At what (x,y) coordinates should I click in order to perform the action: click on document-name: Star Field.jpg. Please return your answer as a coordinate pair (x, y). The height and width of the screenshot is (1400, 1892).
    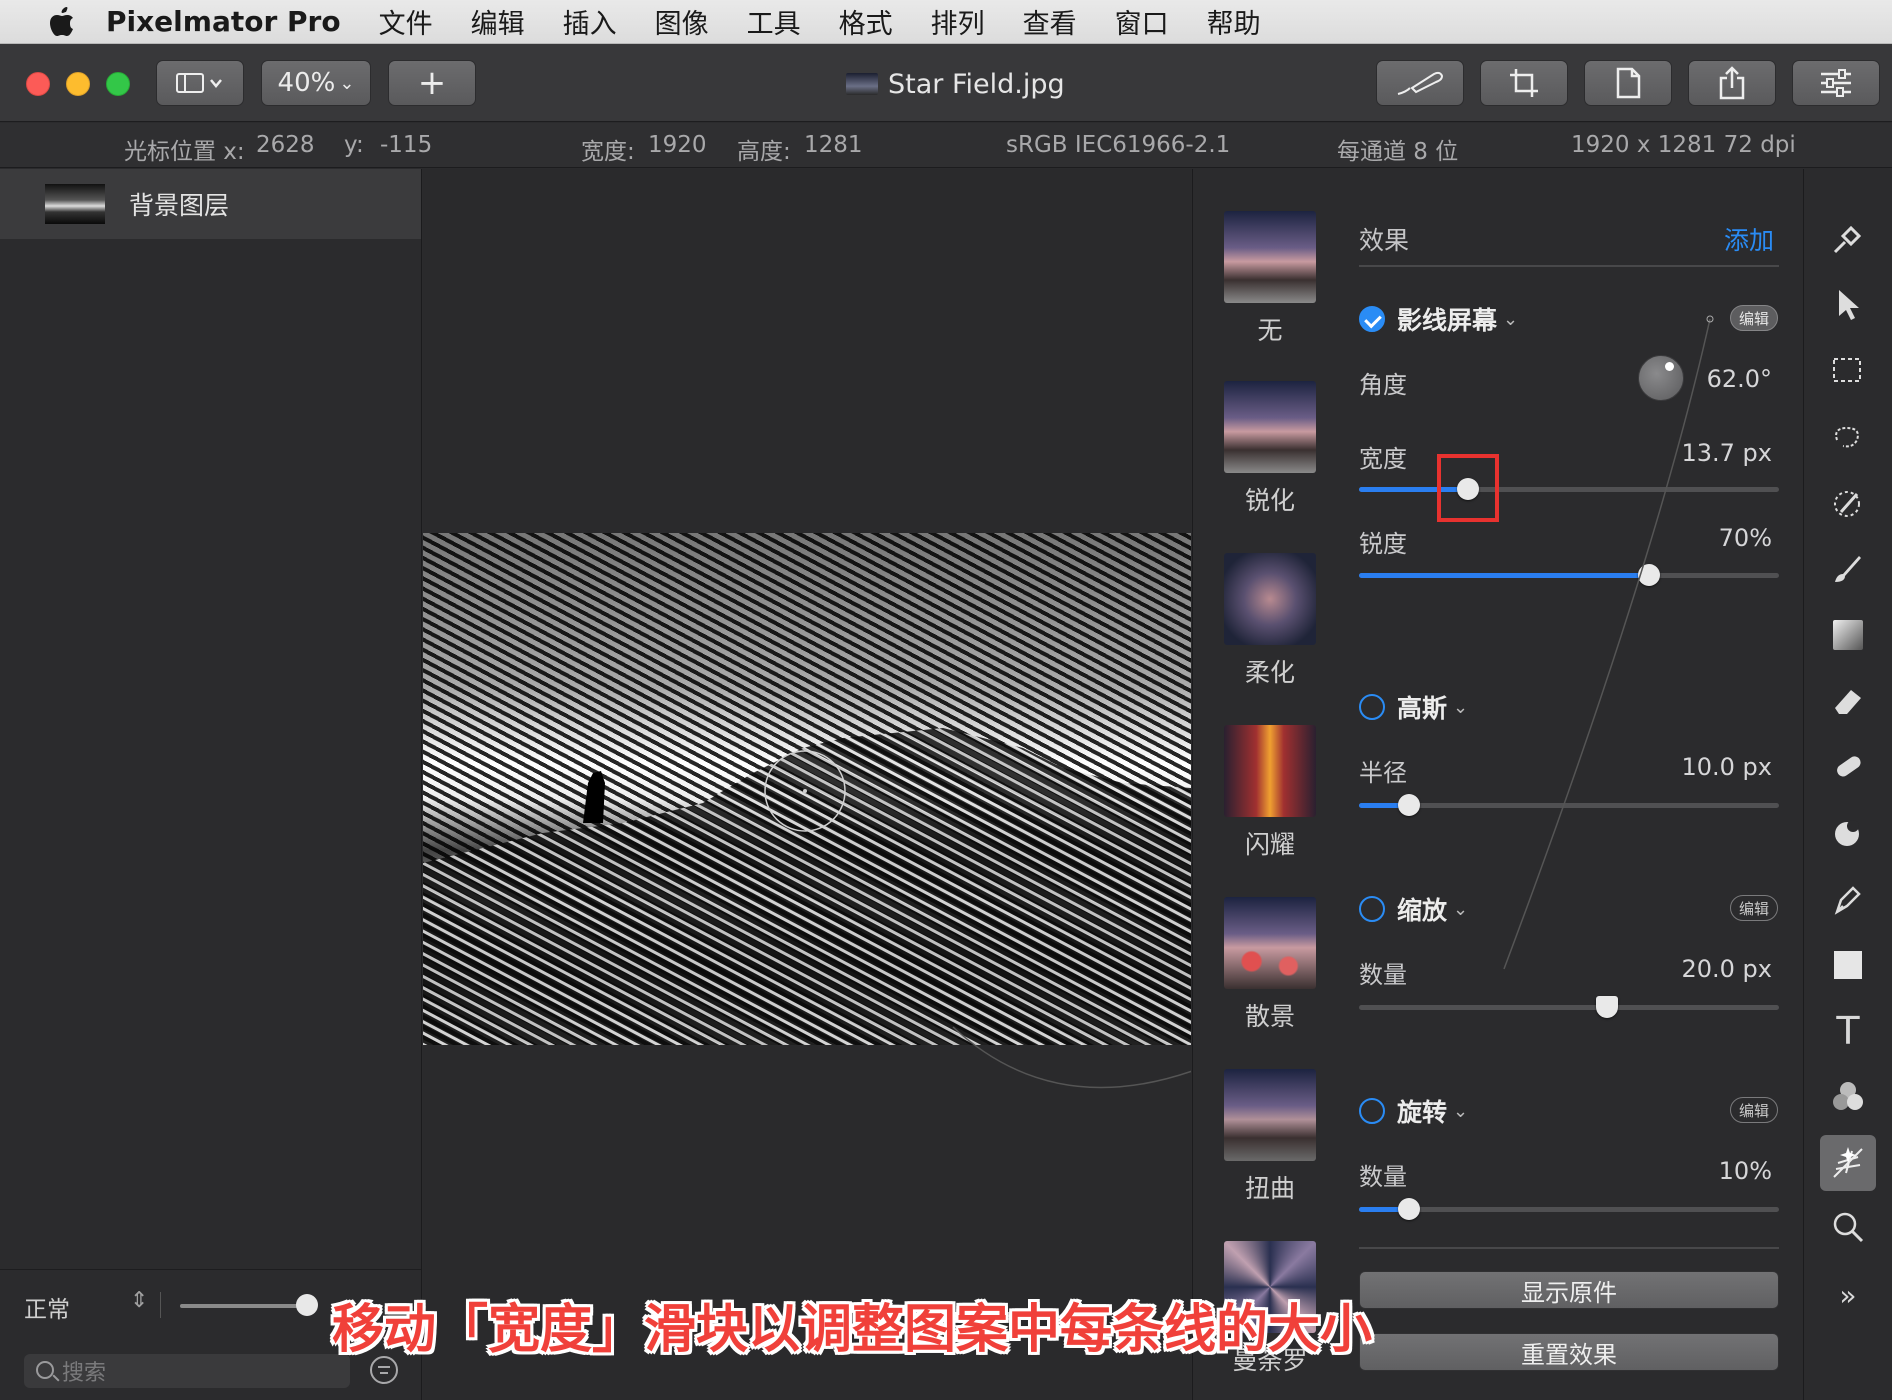
    Looking at the image, I should click on (976, 84).